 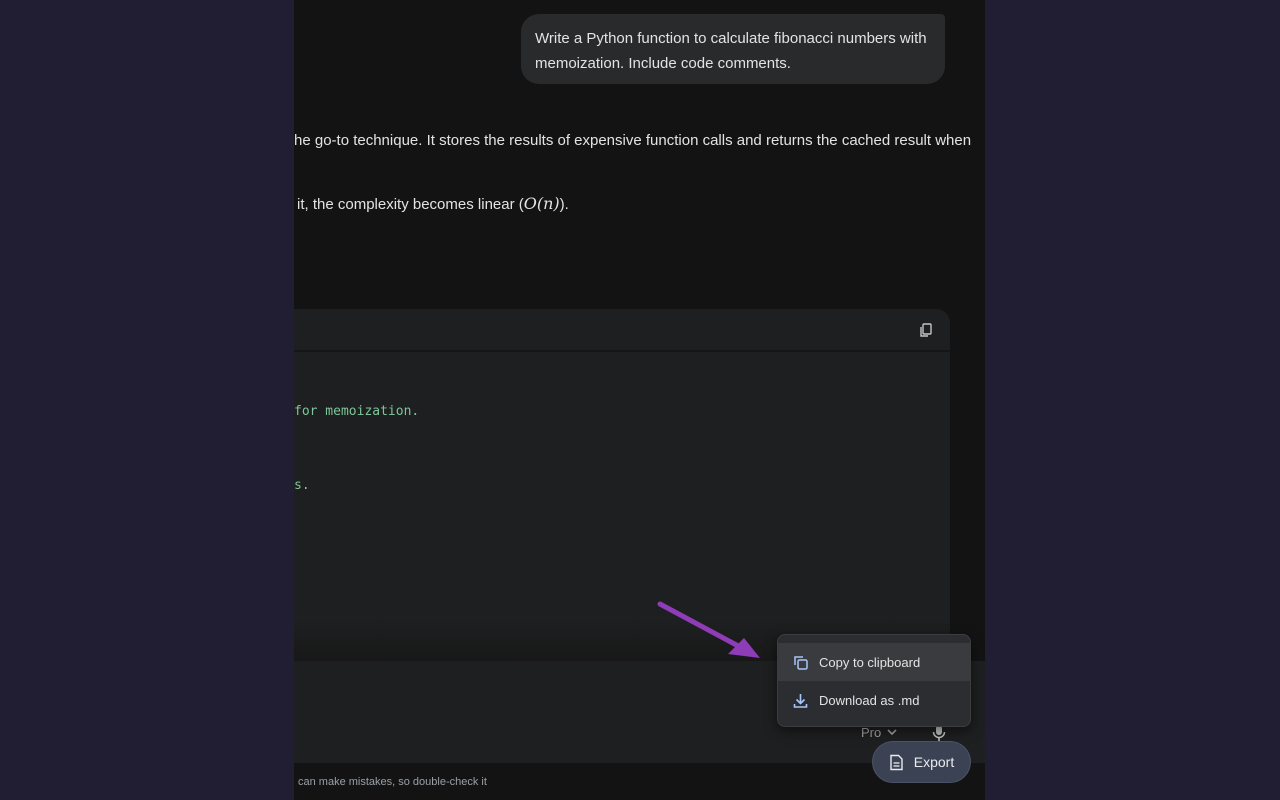 I want to click on menu-item-download-md: Download as .md, so click(x=874, y=700).